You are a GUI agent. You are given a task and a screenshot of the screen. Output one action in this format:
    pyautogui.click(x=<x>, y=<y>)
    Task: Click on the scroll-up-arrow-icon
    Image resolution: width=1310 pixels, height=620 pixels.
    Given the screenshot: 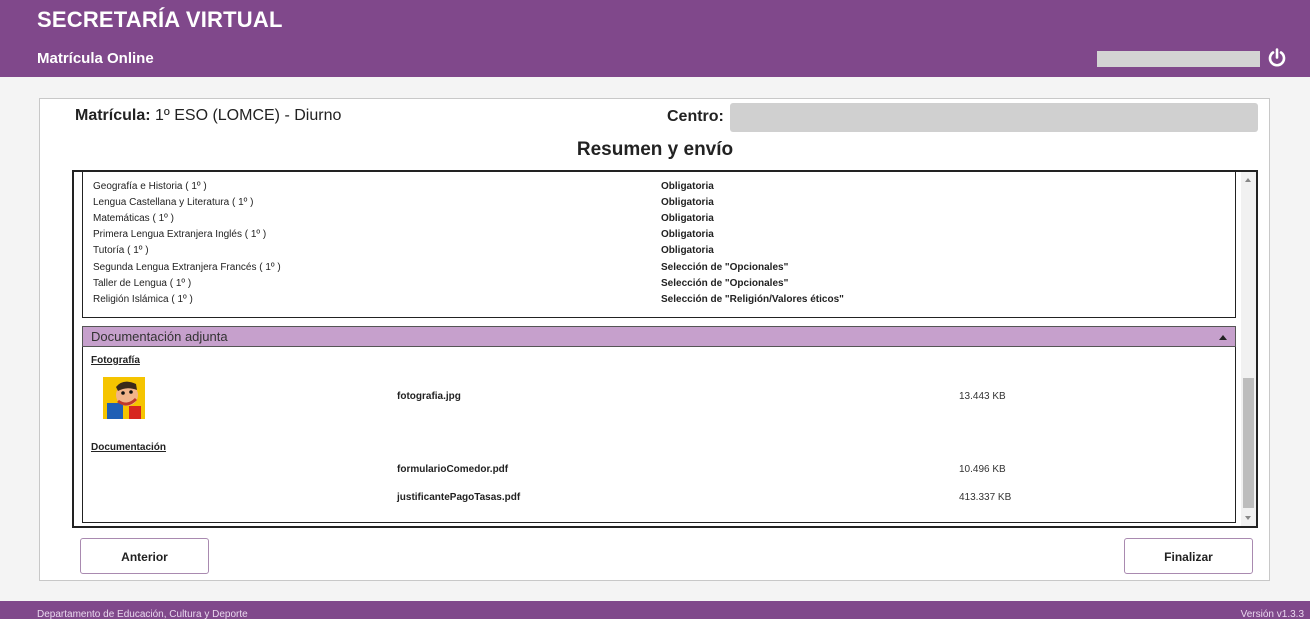 What is the action you would take?
    pyautogui.click(x=1248, y=180)
    